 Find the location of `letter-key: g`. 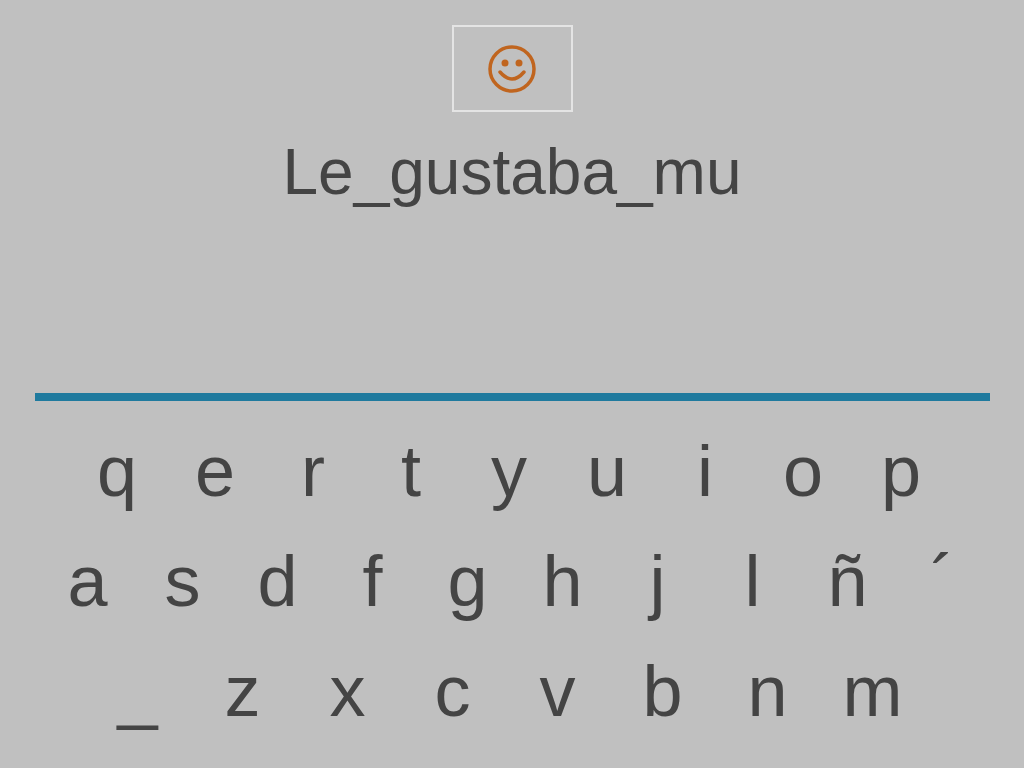

letter-key: g is located at coordinates (467, 581).